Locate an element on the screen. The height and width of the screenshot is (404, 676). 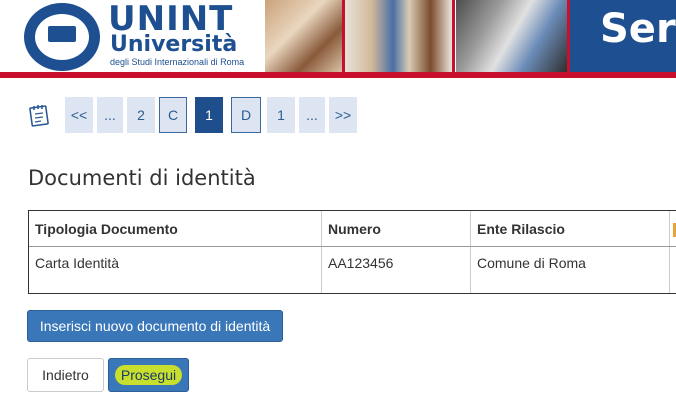
header-photo-teacher-student is located at coordinates (511, 36).